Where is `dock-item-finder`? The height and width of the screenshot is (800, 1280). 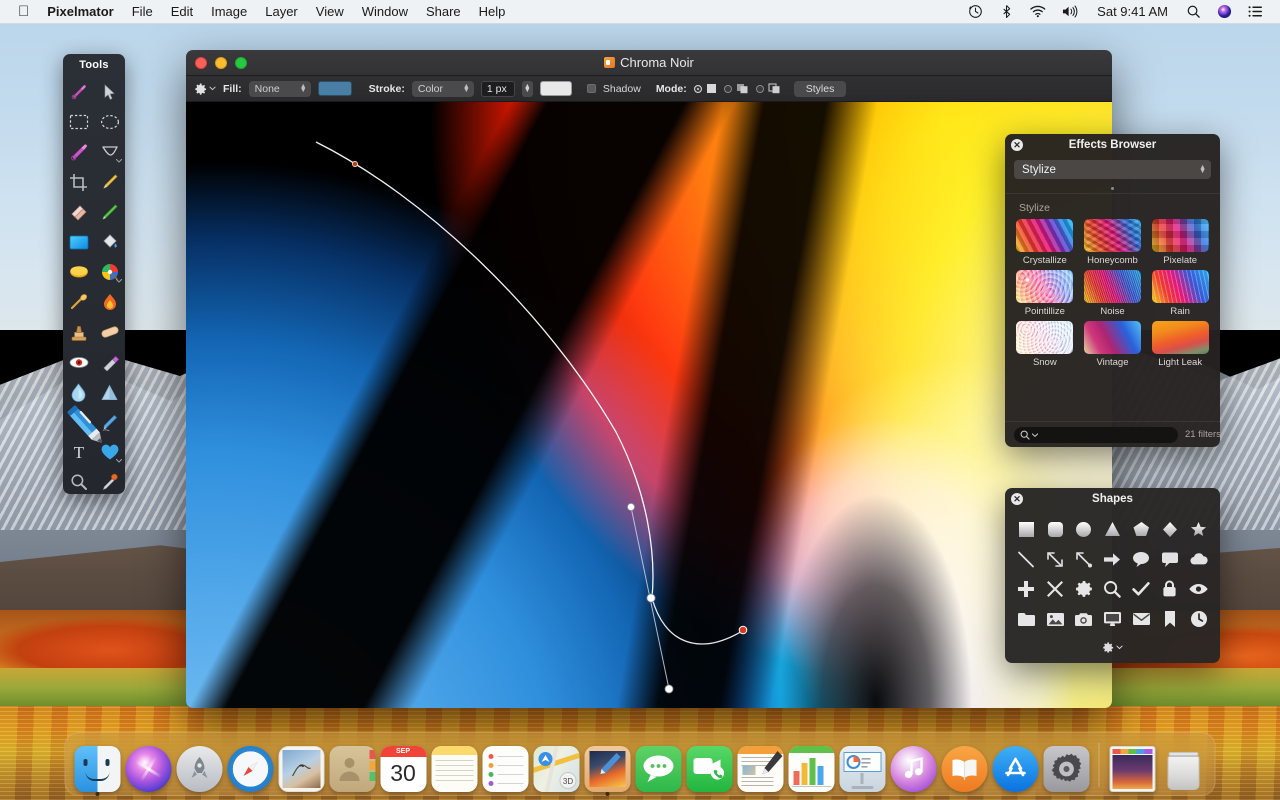
dock-item-finder is located at coordinates (97, 770).